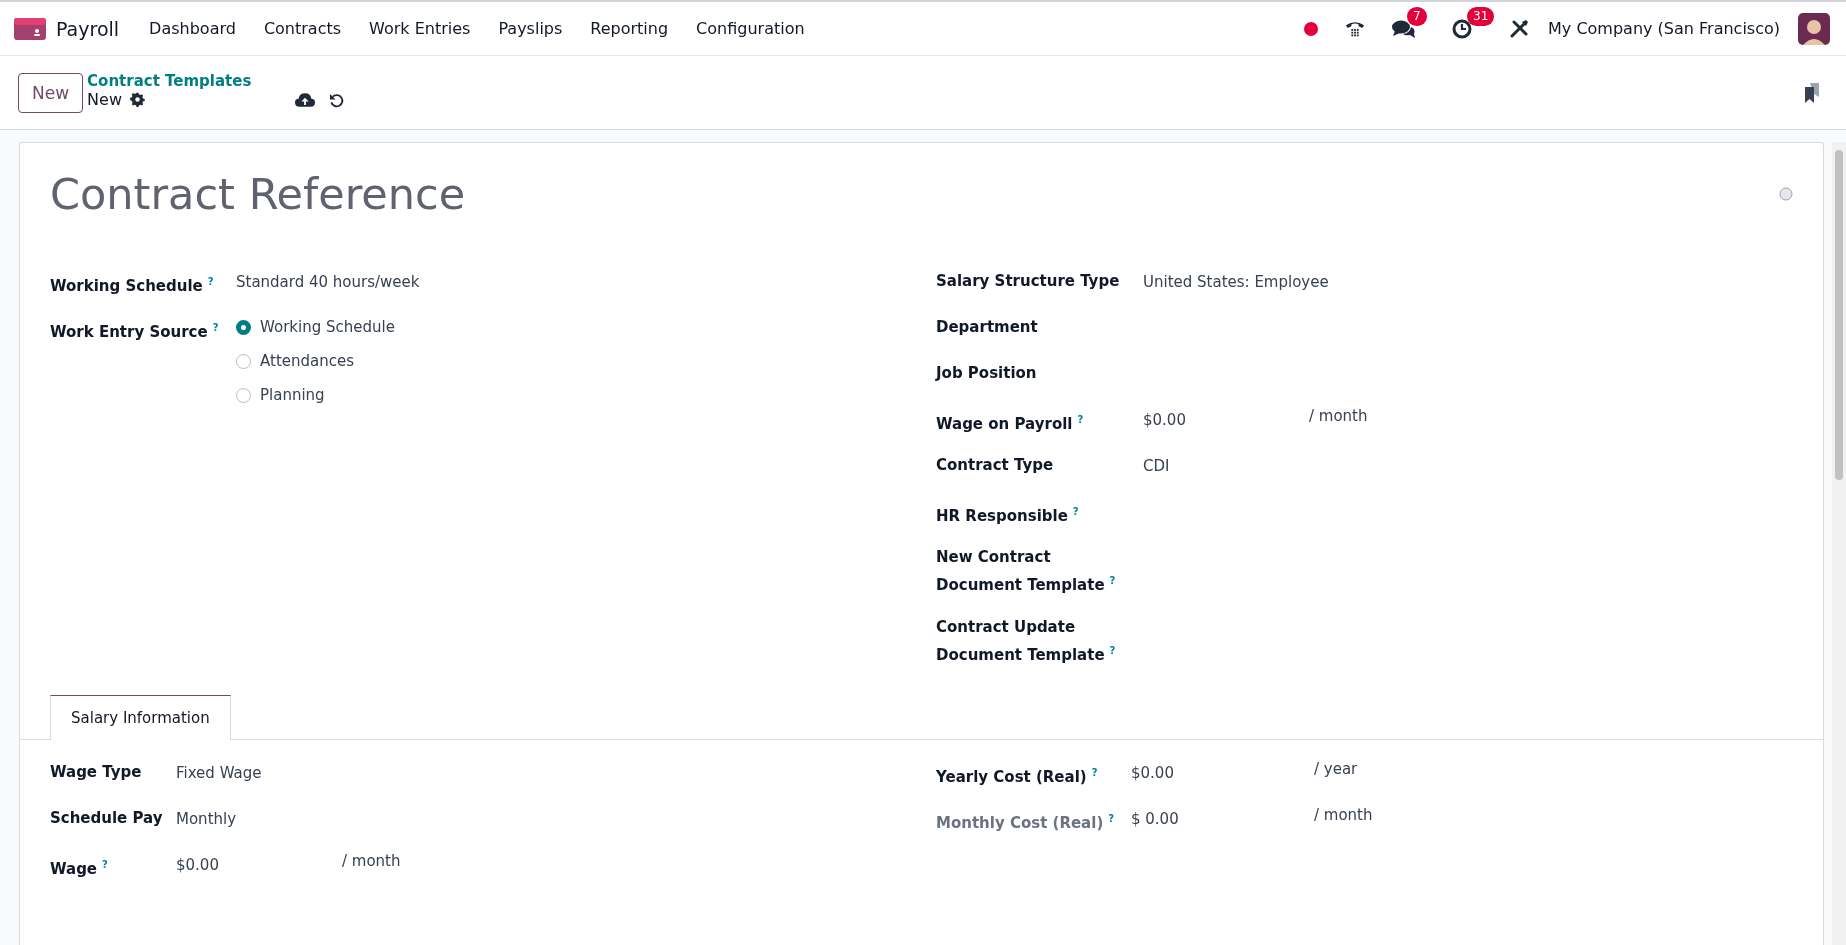  What do you see at coordinates (530, 28) in the screenshot?
I see `menu-item: Payslips` at bounding box center [530, 28].